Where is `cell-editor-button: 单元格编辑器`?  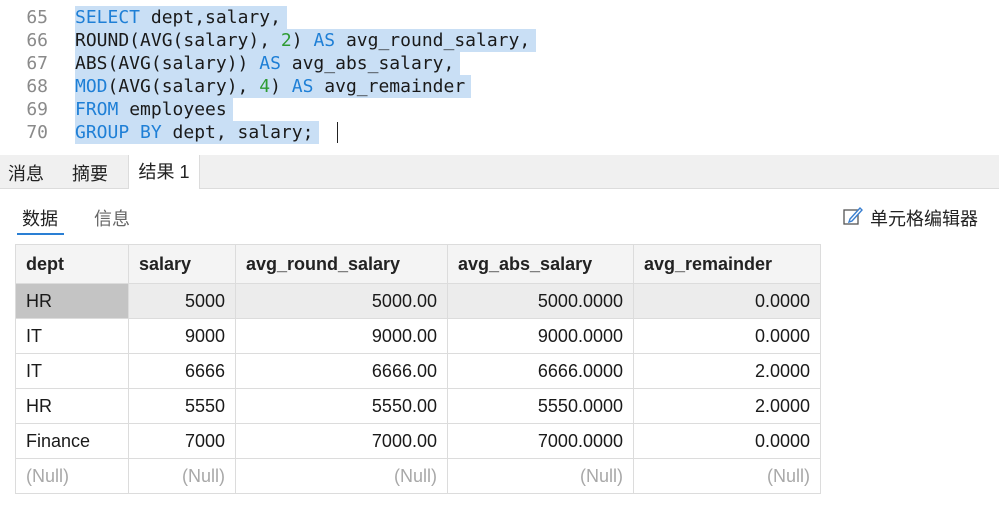 cell-editor-button: 单元格编辑器 is located at coordinates (910, 218).